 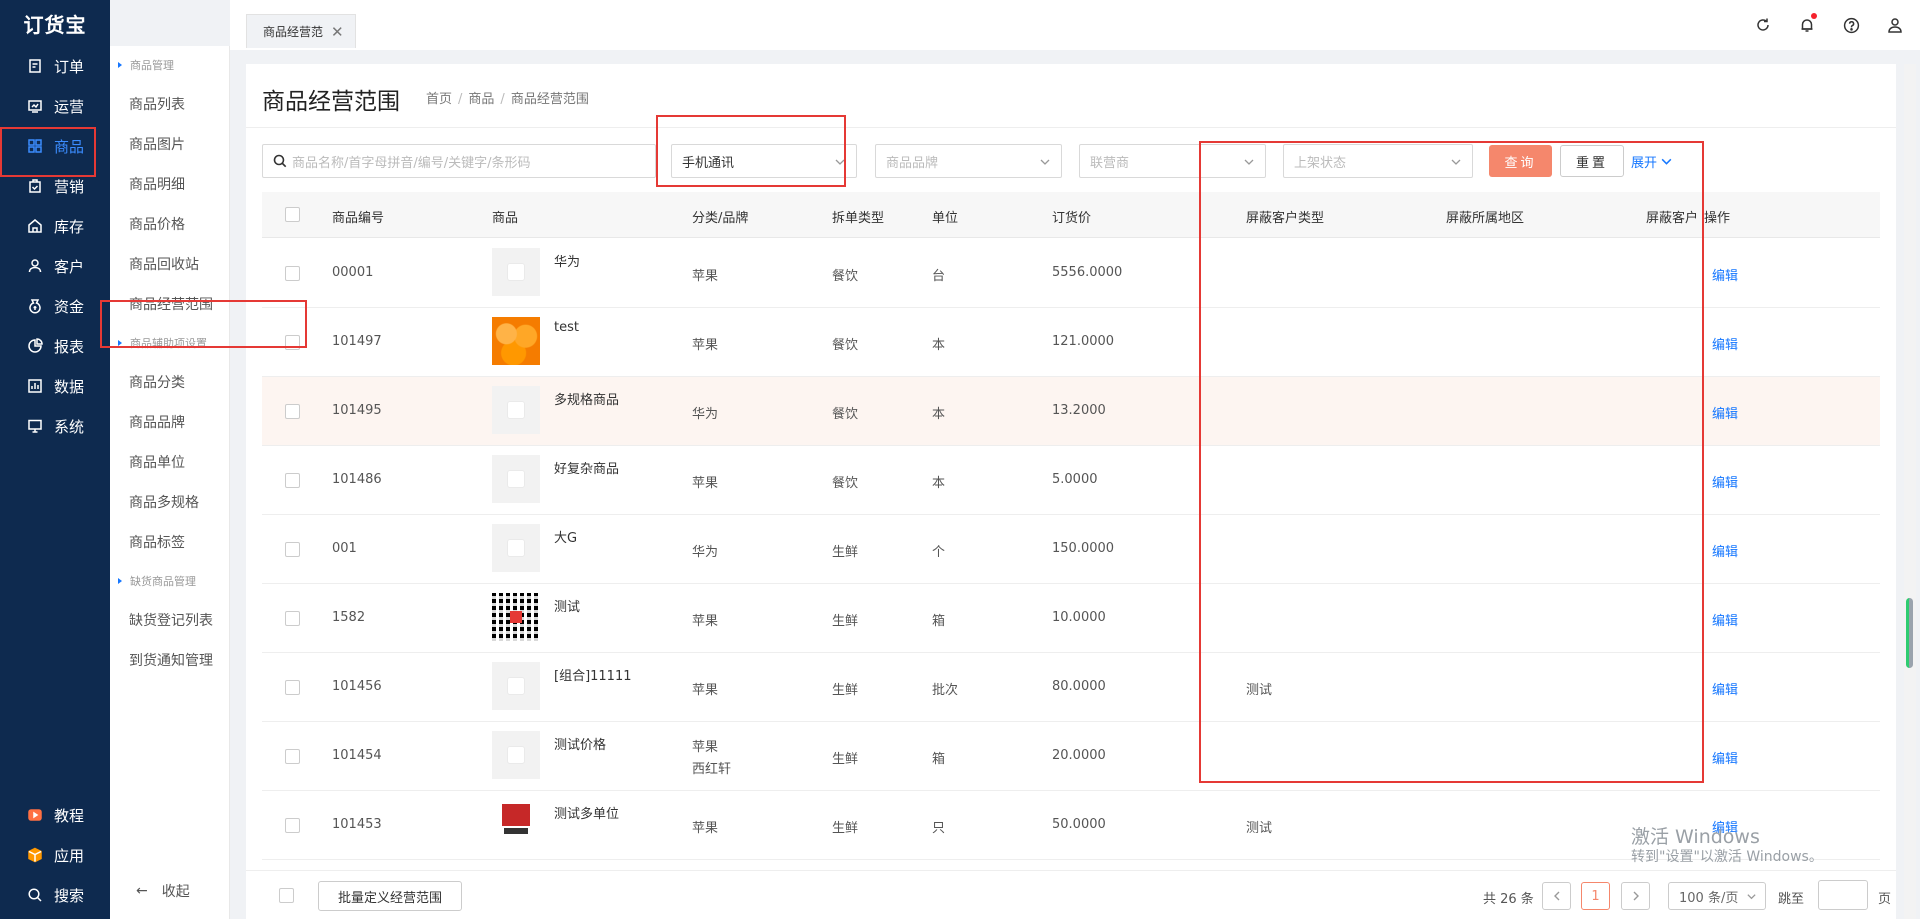 What do you see at coordinates (169, 224) in the screenshot?
I see `submenu-item: 商品价格` at bounding box center [169, 224].